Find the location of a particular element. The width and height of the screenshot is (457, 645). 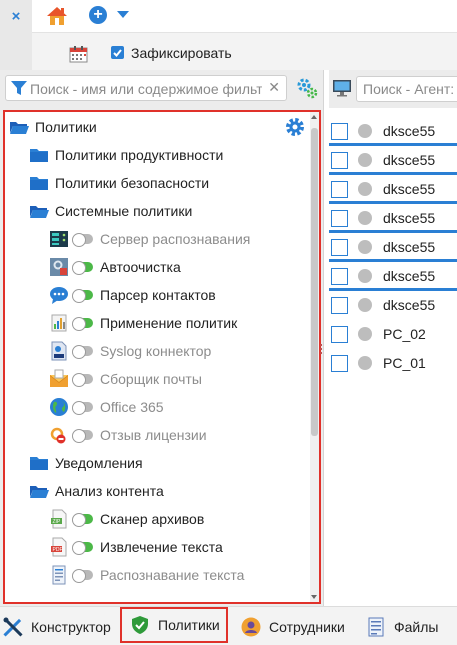

policy-item-contact-parser: Парсер контактов is located at coordinates (132, 295).